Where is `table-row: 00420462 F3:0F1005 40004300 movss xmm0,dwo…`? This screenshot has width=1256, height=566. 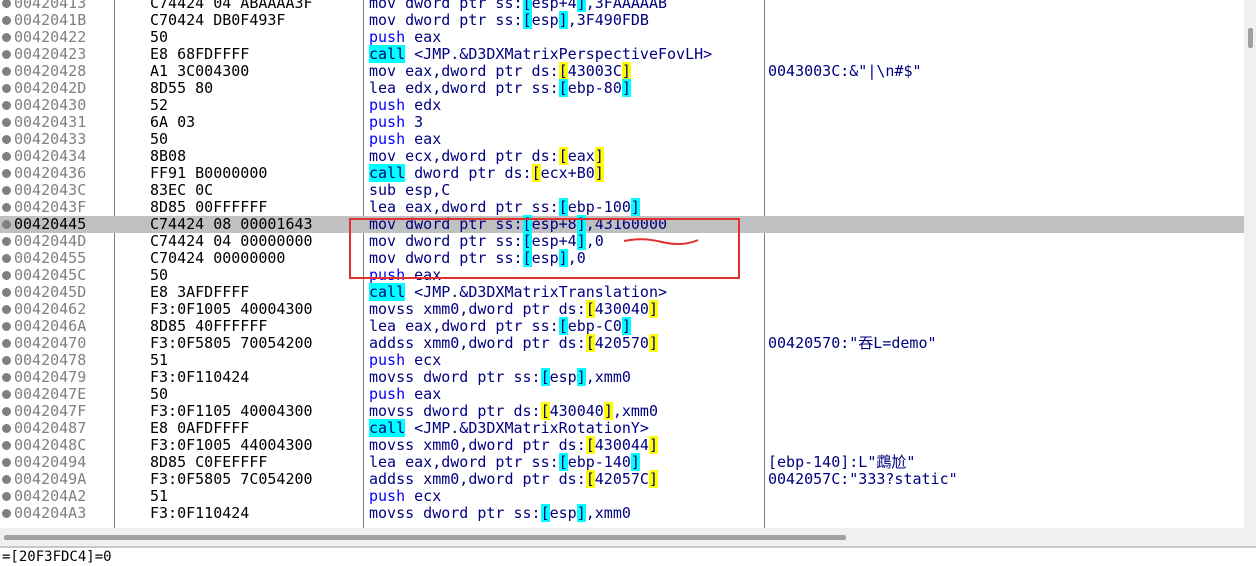 table-row: 00420462 F3:0F1005 40004300 movss xmm0,dwo… is located at coordinates (622, 309).